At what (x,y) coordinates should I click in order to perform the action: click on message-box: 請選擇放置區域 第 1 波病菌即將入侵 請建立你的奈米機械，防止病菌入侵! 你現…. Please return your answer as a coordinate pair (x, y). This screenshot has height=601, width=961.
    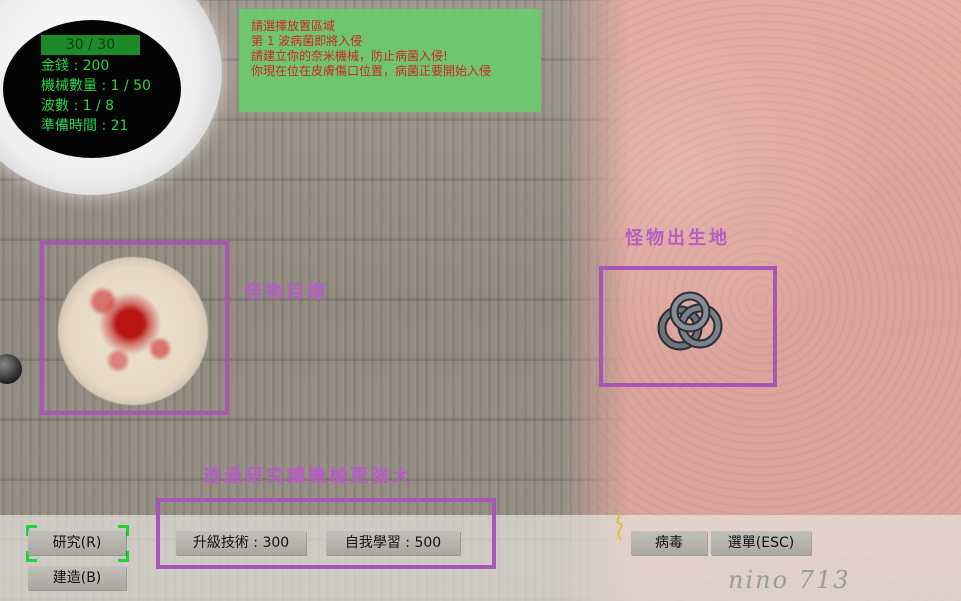
    Looking at the image, I should click on (390, 60).